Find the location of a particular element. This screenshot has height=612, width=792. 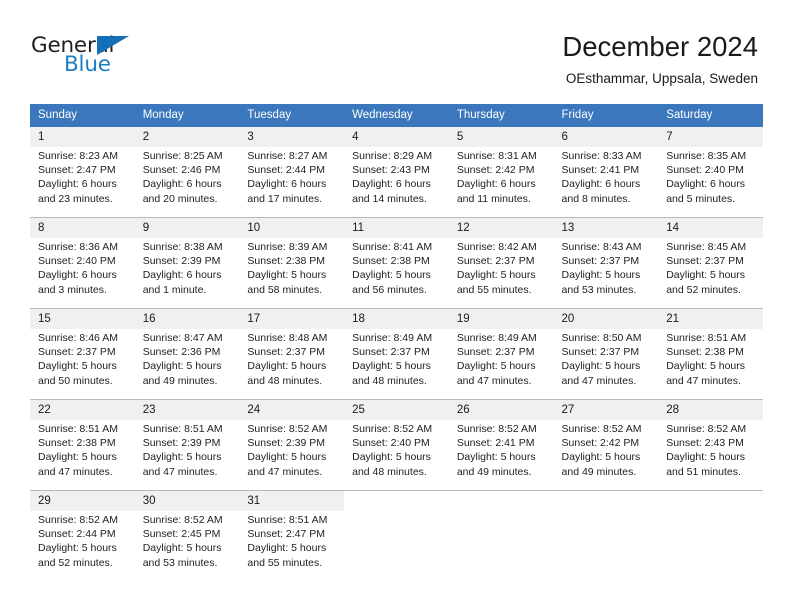

day-number-cell: 12 is located at coordinates (501, 227).